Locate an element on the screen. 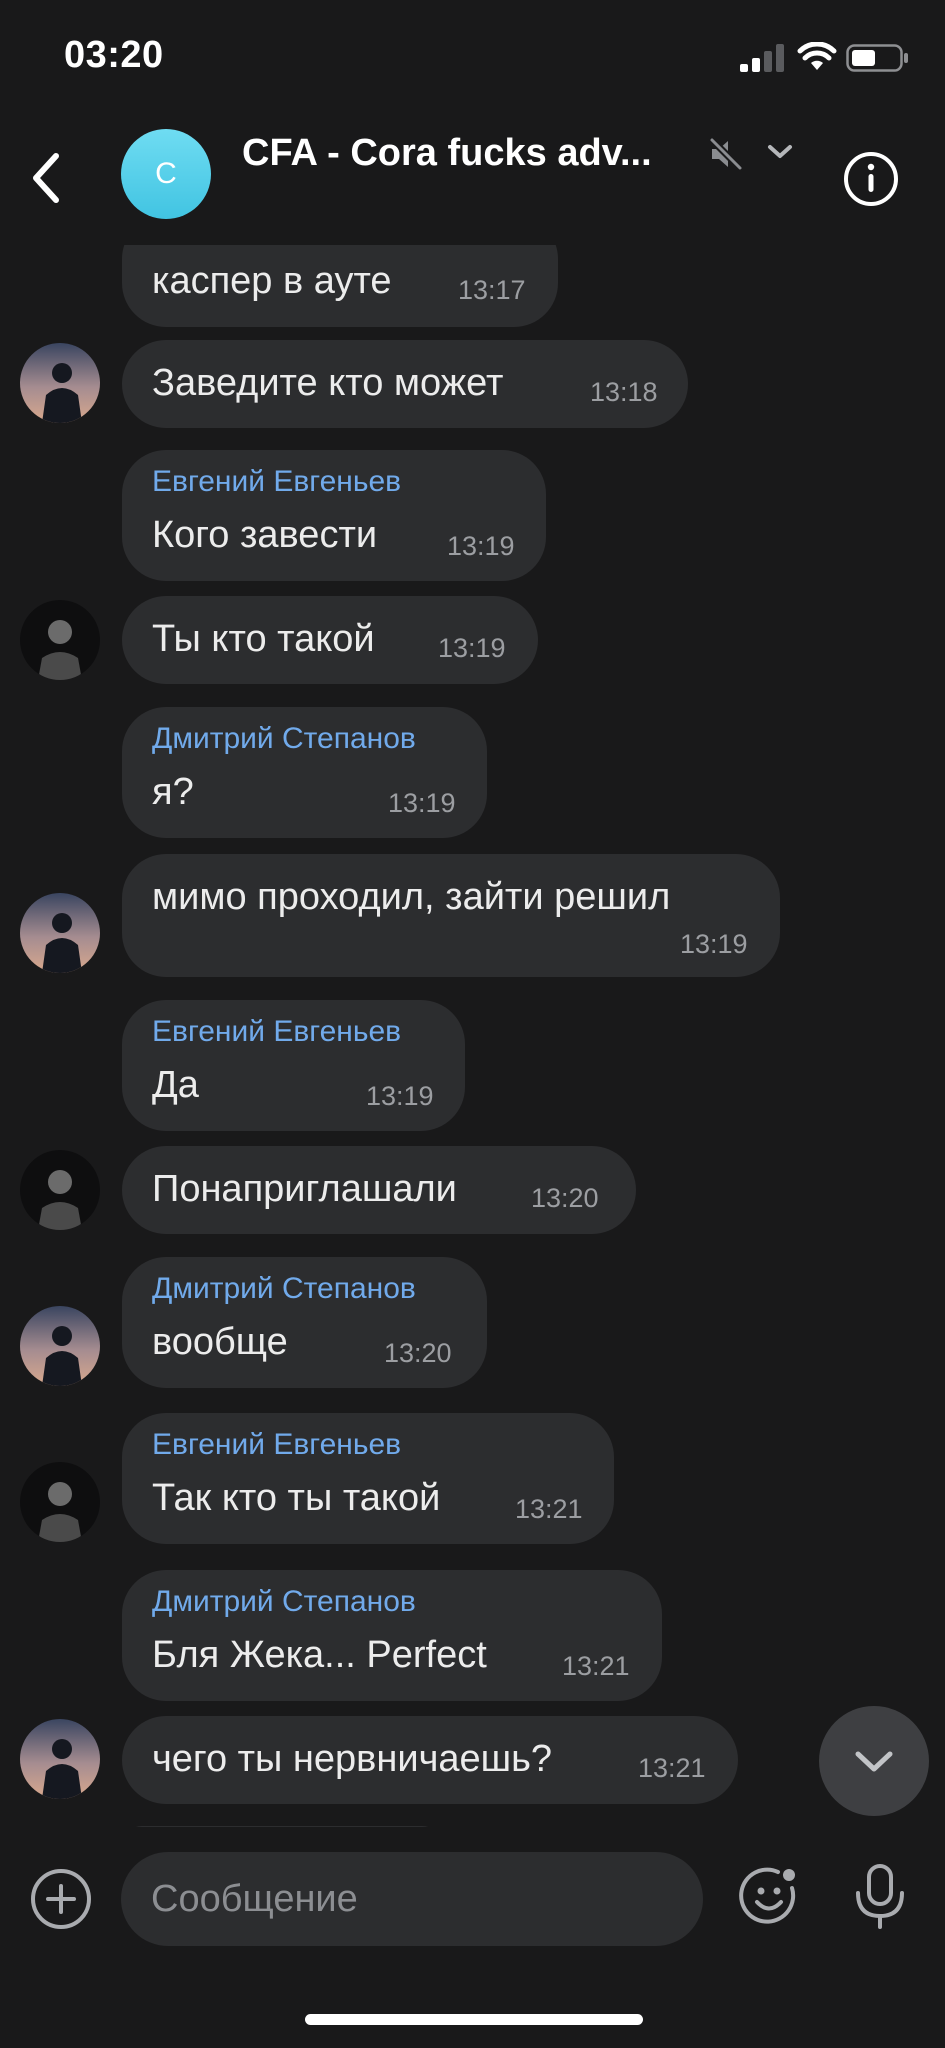 The width and height of the screenshot is (945, 2048). message-bubble: Заведите кто может 13:18 is located at coordinates (405, 384).